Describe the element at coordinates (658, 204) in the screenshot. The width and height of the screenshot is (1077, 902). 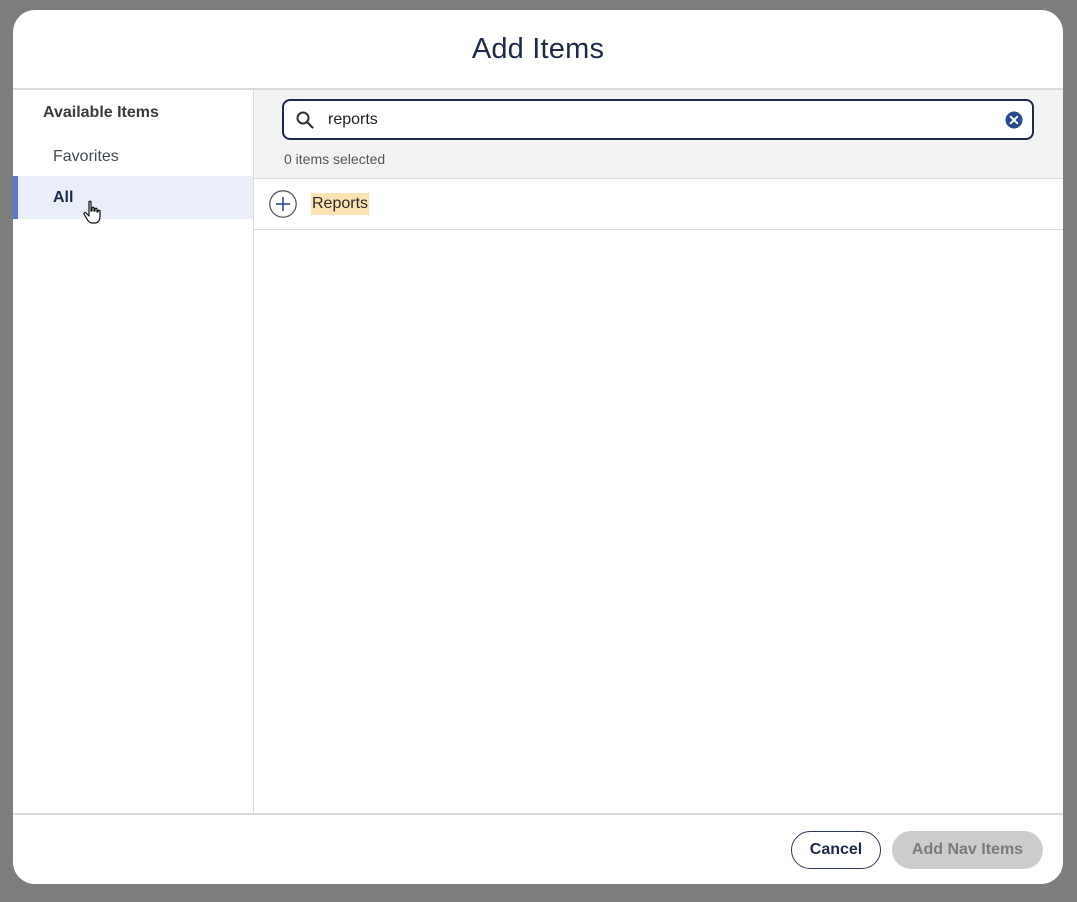
I see `result-row: Reports` at that location.